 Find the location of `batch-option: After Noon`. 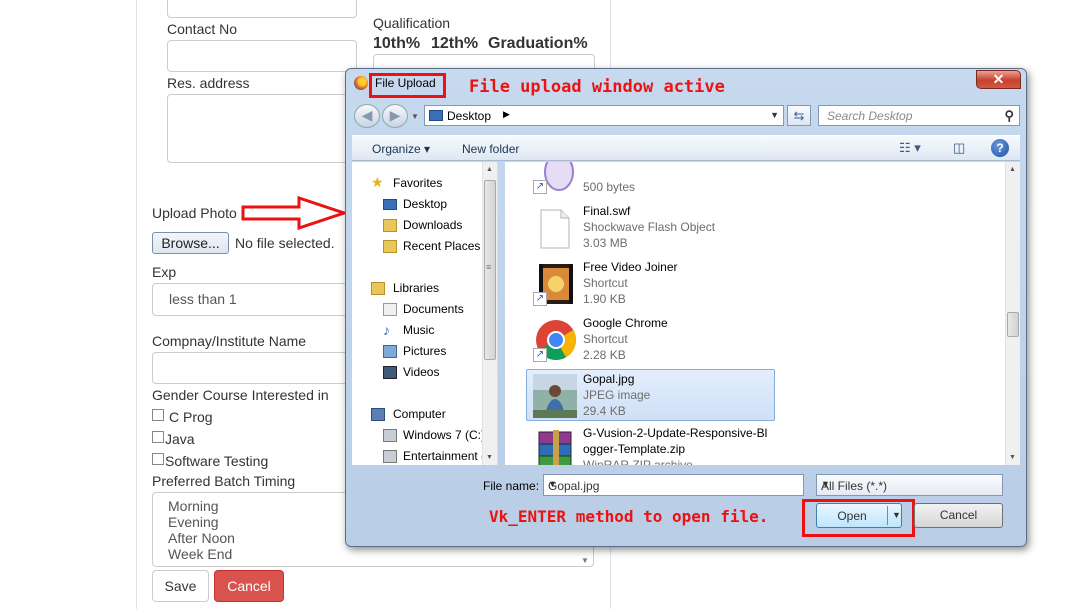

batch-option: After Noon is located at coordinates (201, 538).